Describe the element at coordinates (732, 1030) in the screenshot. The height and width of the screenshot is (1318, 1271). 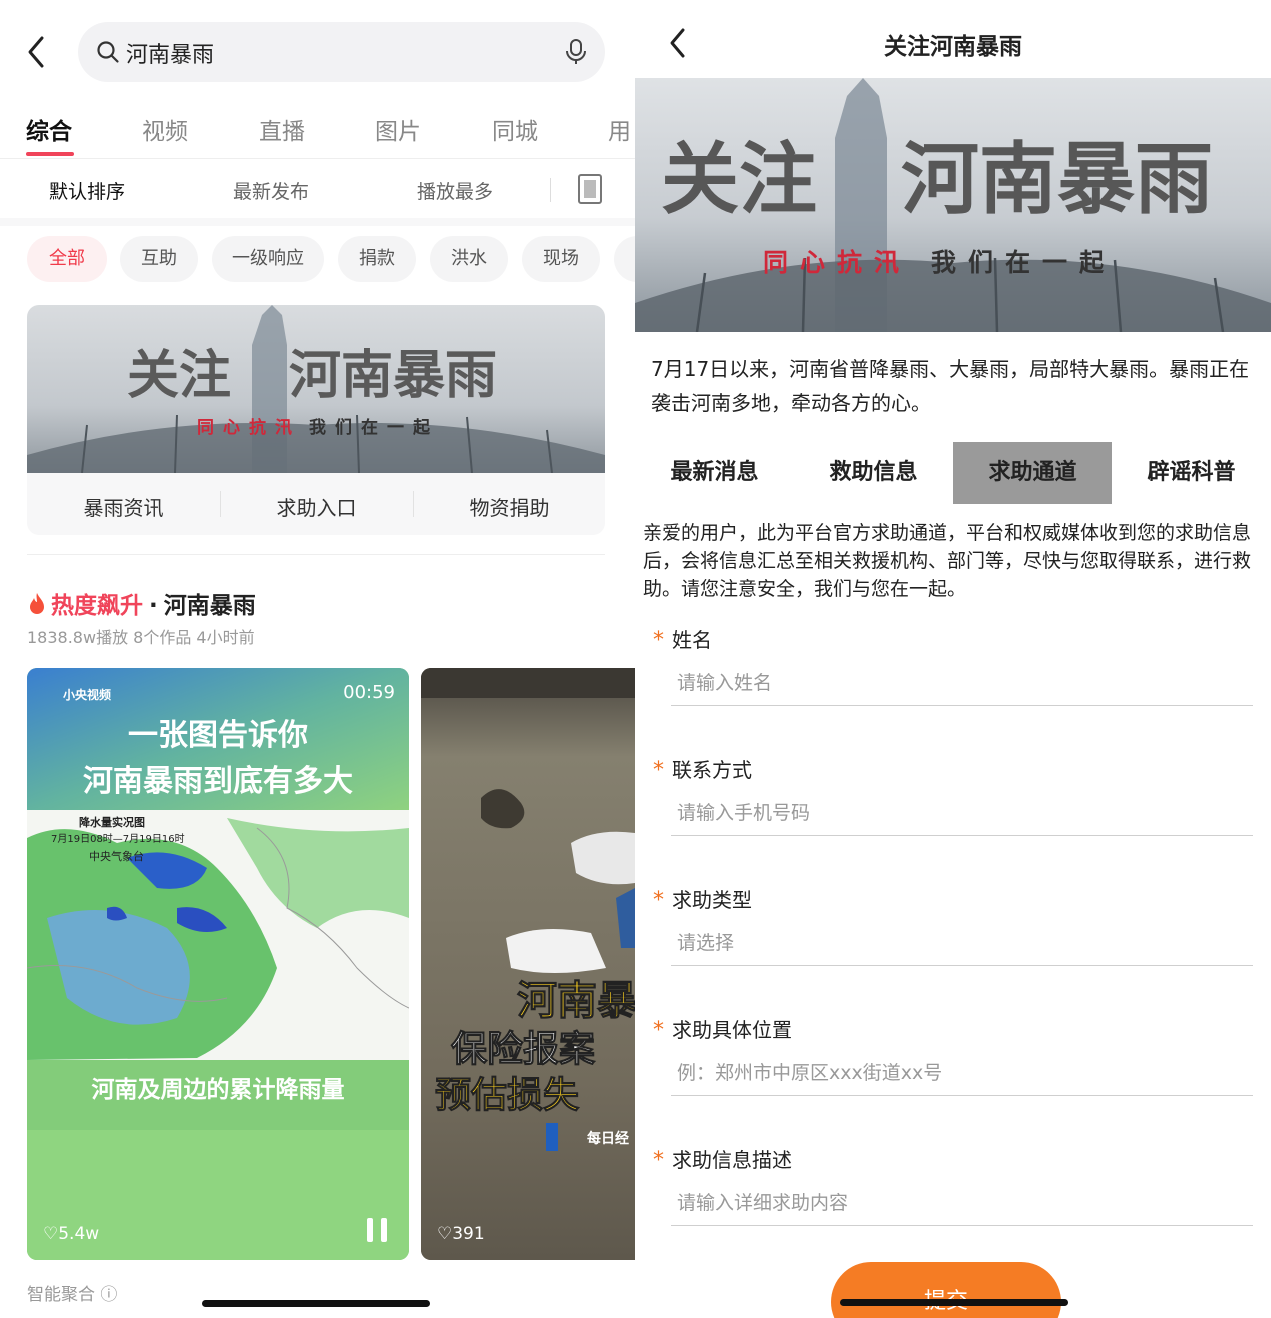
I see `location-label: 求助具体位置` at that location.